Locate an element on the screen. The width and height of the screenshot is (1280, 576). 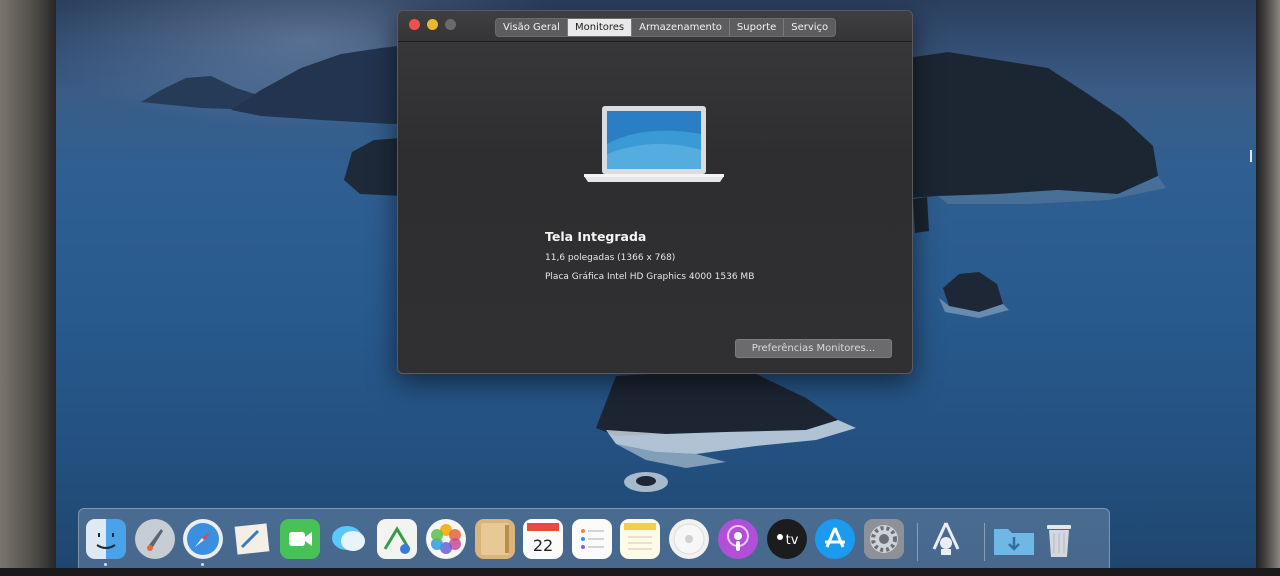
apple-tv-label: tv is located at coordinates (792, 540).